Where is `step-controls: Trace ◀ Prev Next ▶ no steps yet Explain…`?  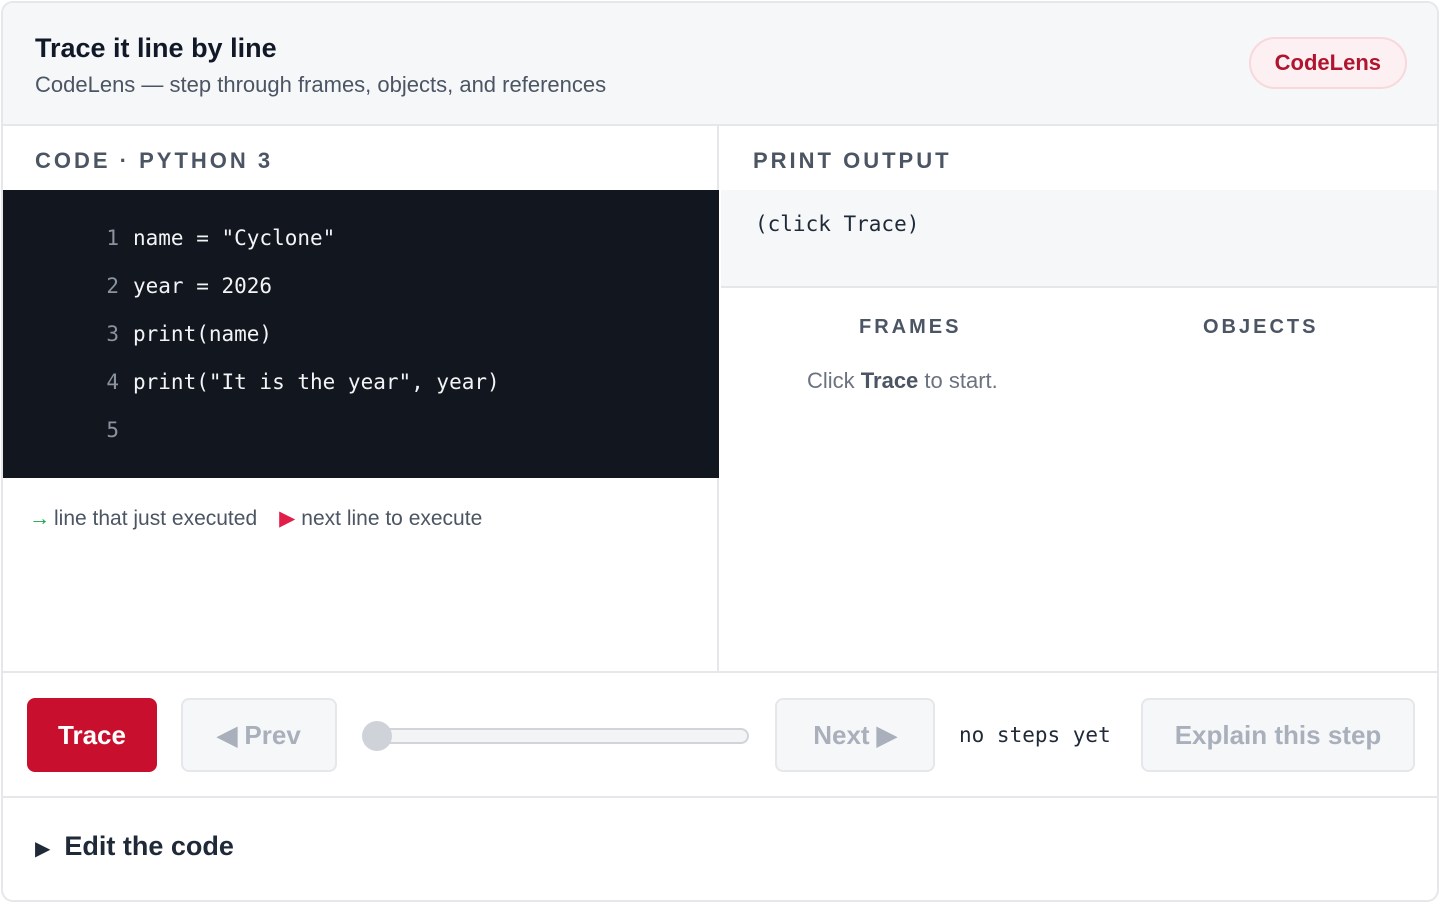
step-controls: Trace ◀ Prev Next ▶ no steps yet Explain… is located at coordinates (720, 734).